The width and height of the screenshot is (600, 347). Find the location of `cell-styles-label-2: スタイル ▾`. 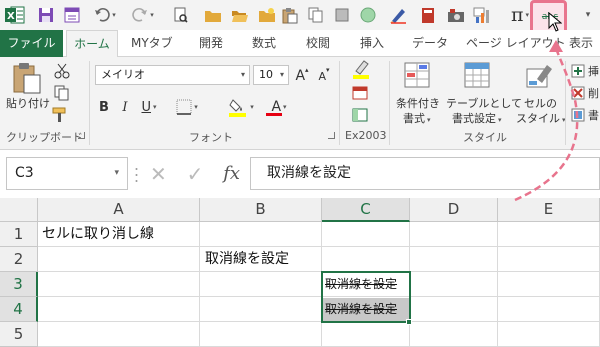

cell-styles-label-2: スタイル ▾ is located at coordinates (541, 118).